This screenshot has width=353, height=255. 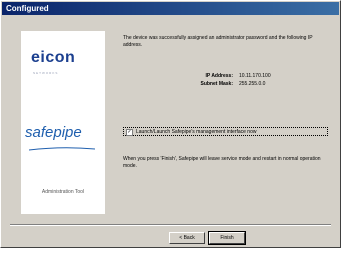 I want to click on title-bar: Configured, so click(x=170, y=8).